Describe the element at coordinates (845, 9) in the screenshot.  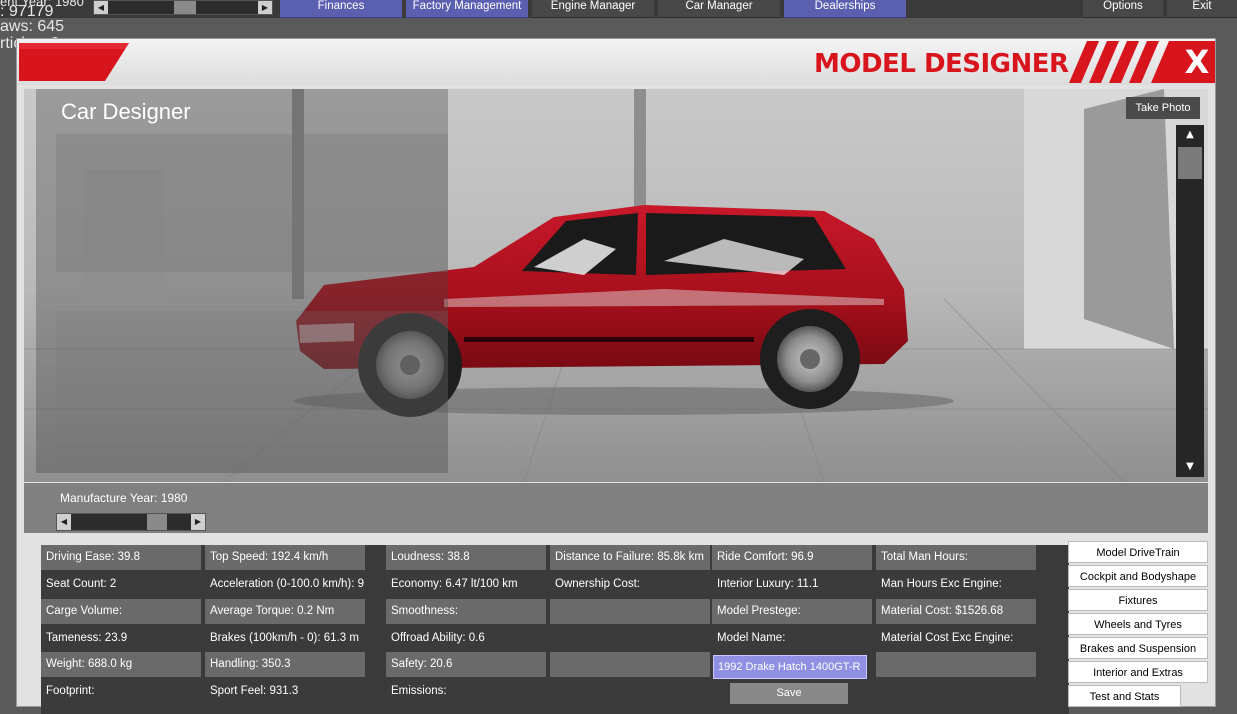
I see `nav-dealerships-button: Dealerships` at that location.